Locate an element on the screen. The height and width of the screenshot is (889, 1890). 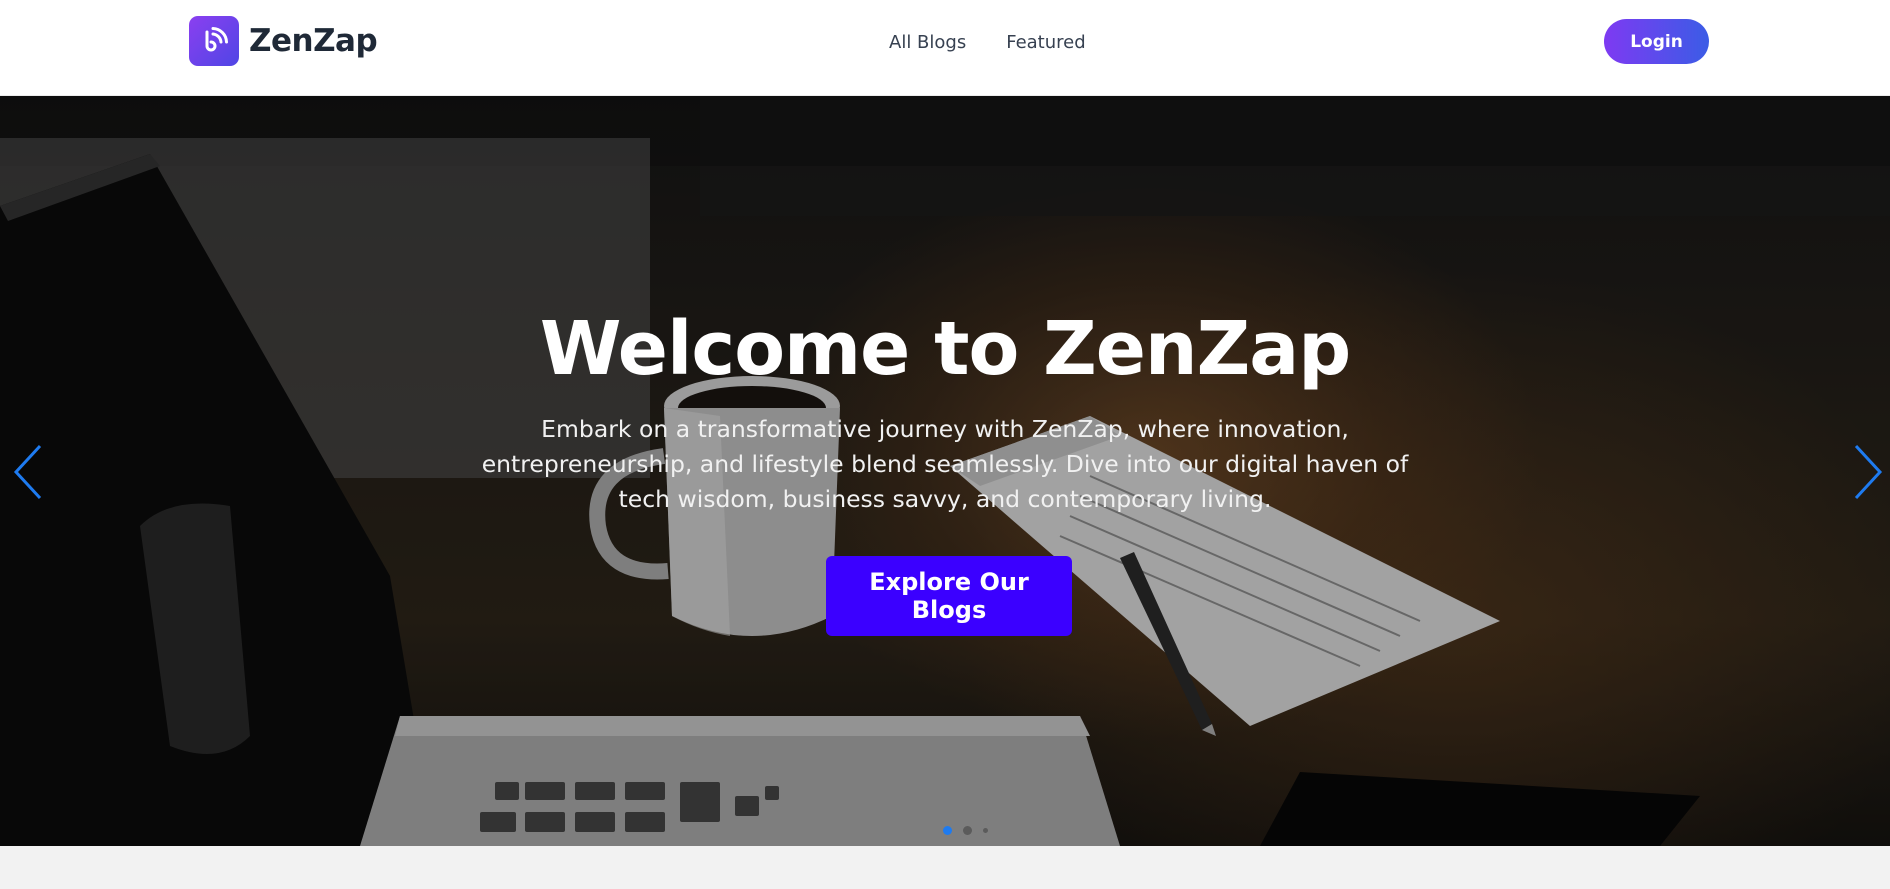
top-navbar: ZenZap All Blogs Featured Login is located at coordinates (945, 48).